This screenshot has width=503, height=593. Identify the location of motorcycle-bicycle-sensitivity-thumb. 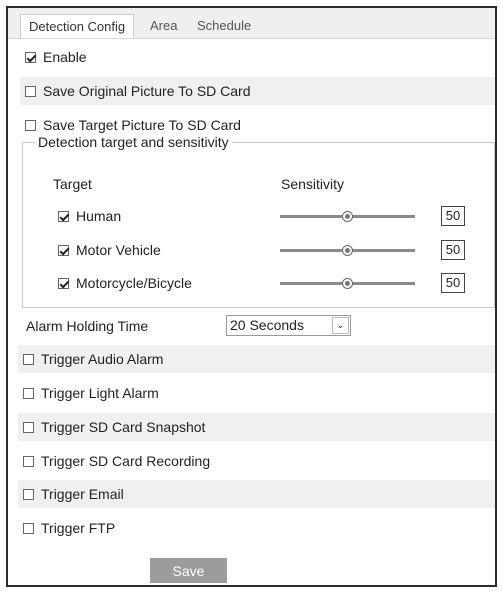
(347, 283).